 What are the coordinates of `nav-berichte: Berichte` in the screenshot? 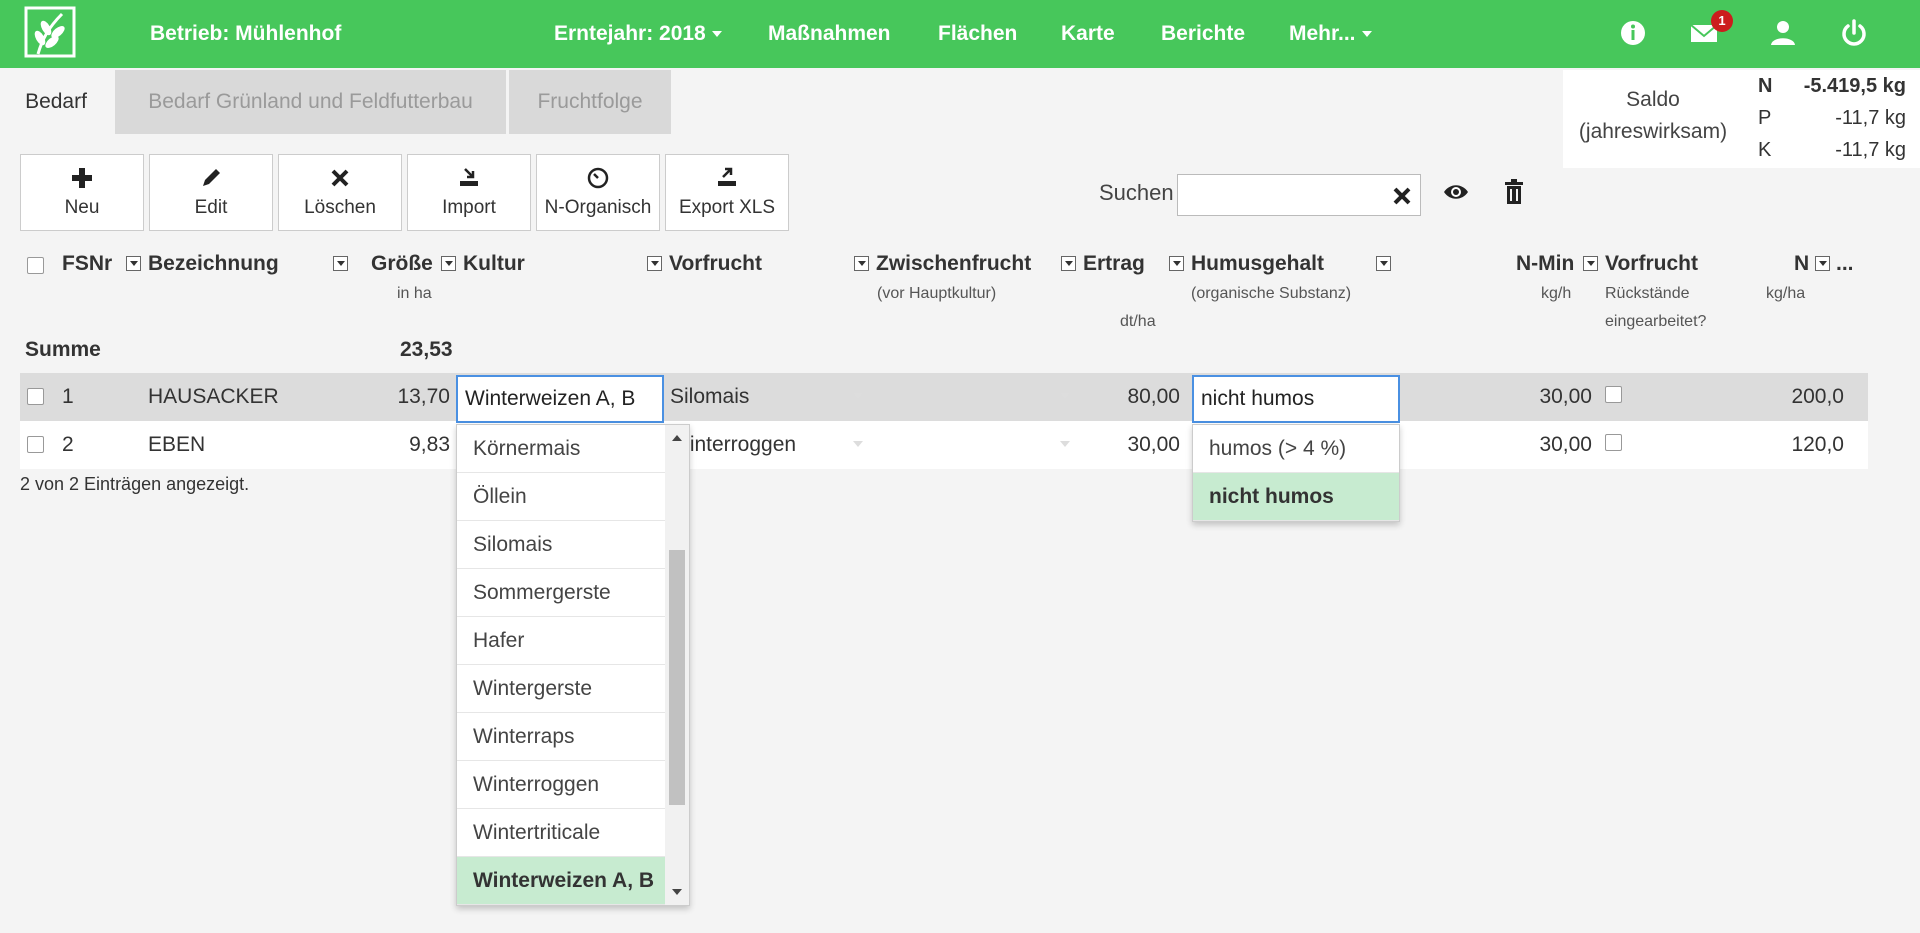 It's located at (1203, 34).